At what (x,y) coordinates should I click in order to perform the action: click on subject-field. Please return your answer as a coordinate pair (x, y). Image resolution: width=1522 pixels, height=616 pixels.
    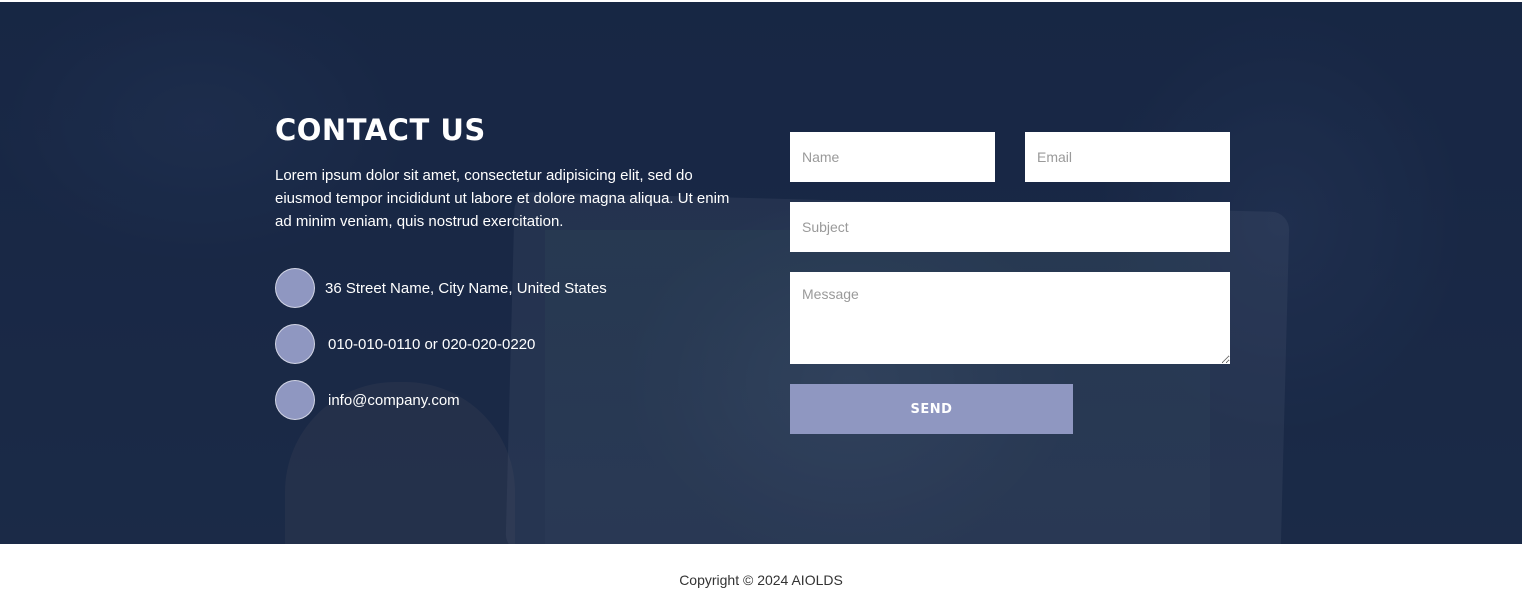
    Looking at the image, I should click on (1010, 227).